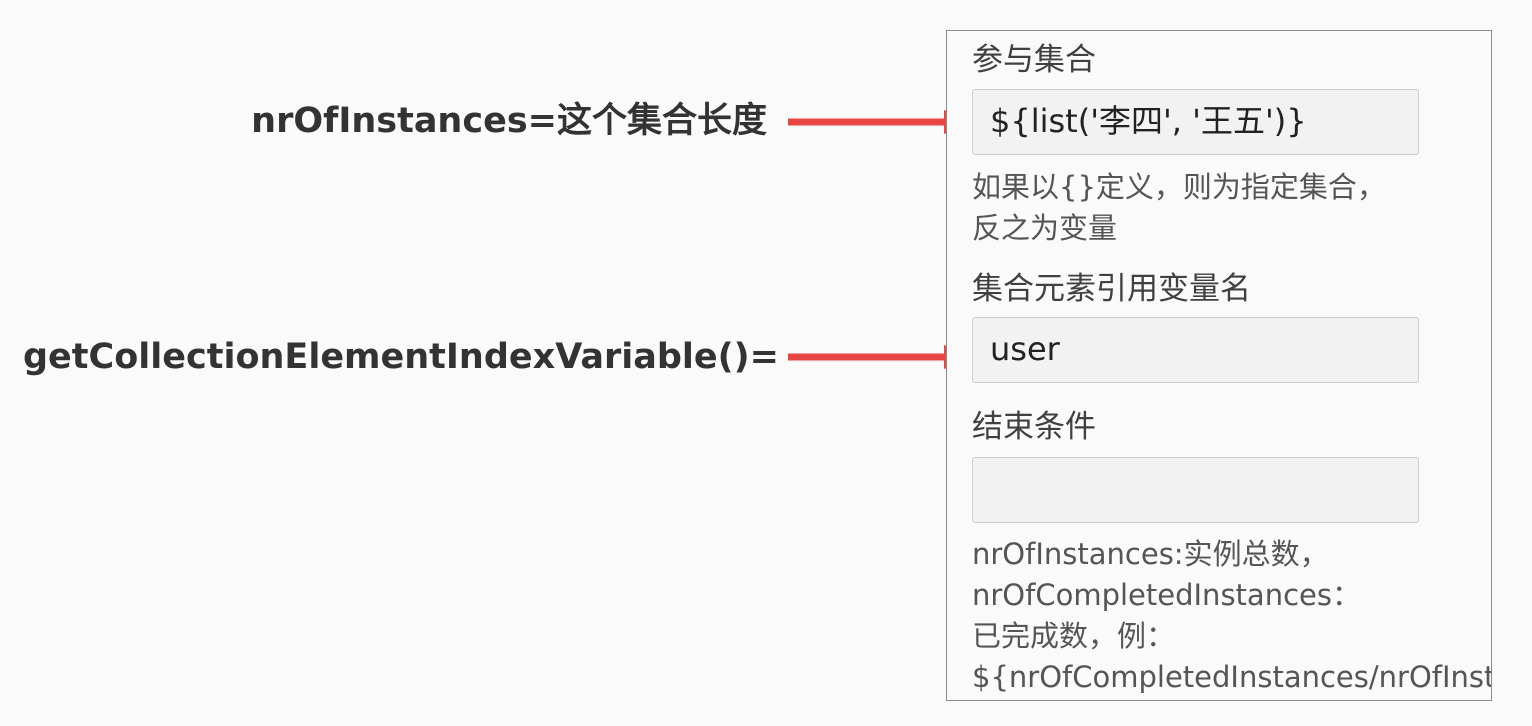 This screenshot has height=726, width=1532. Describe the element at coordinates (1074, 636) in the screenshot. I see `completion-hint-line: 已完成数，例：` at that location.